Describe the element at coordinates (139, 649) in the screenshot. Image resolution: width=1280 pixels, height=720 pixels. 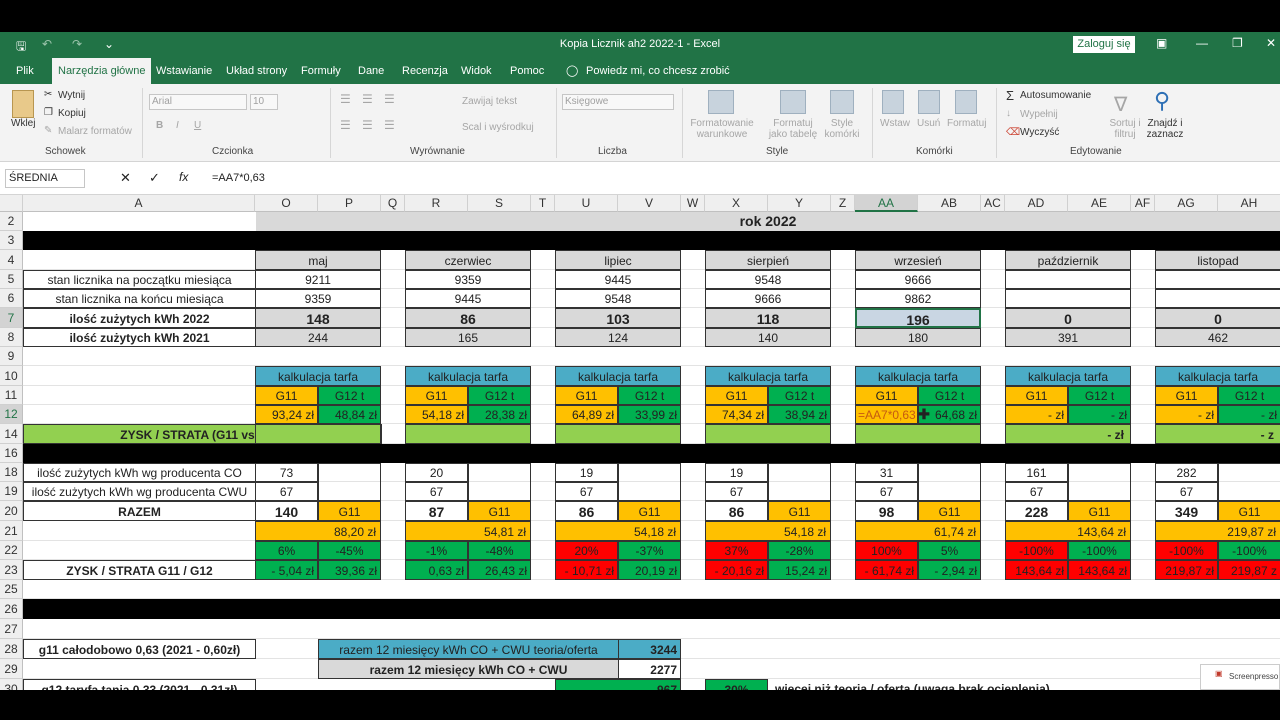
I see `row-label-r28: g11 całodobowo 0,63 (2021 - 0,60zł)` at that location.